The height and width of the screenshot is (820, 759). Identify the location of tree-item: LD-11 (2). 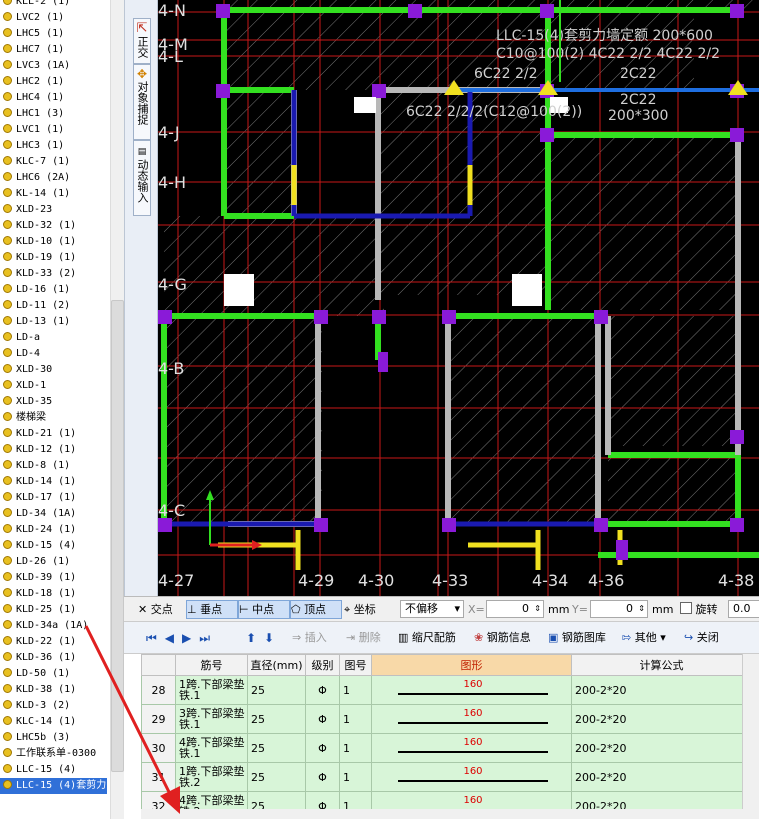
(54, 306).